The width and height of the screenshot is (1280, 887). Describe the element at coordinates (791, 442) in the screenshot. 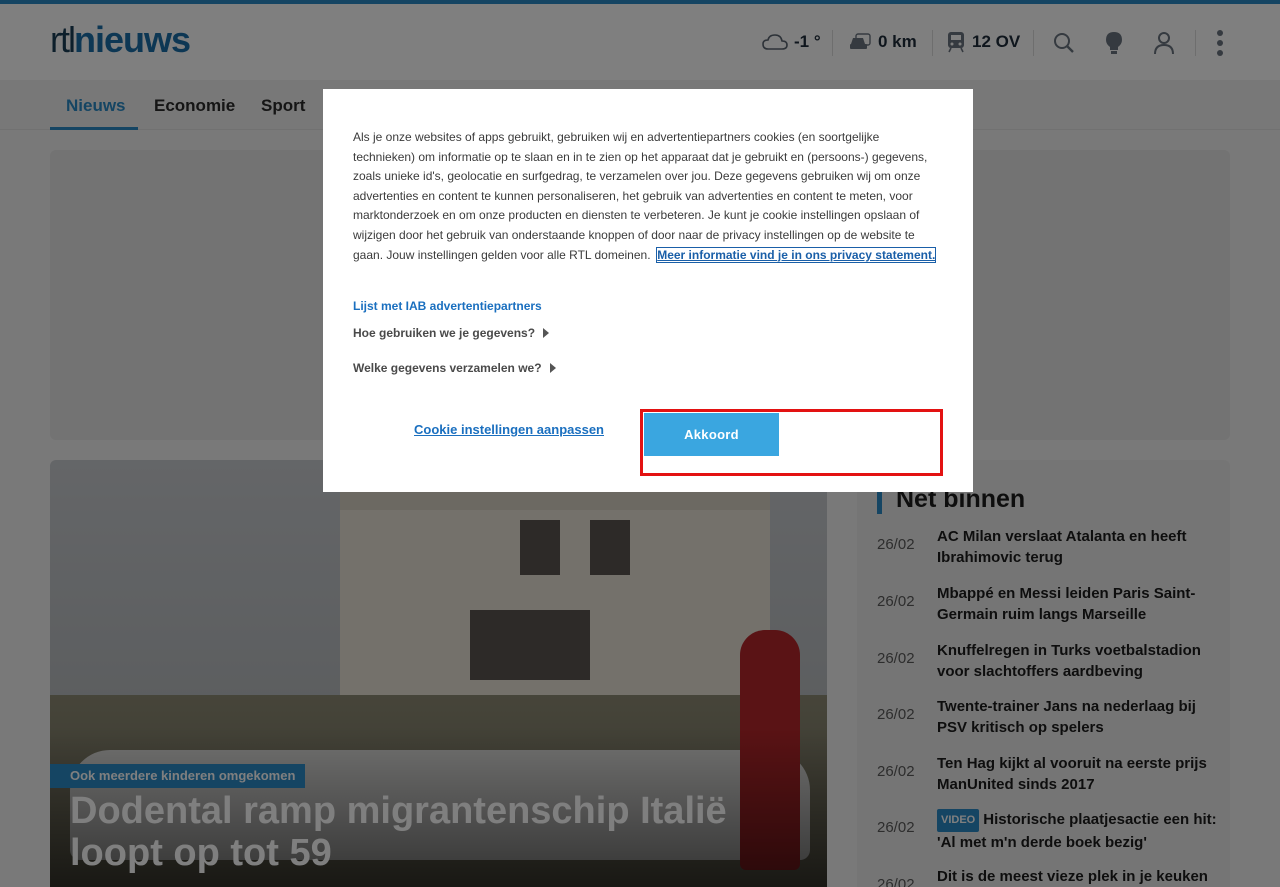

I see `accept-button-highlight` at that location.